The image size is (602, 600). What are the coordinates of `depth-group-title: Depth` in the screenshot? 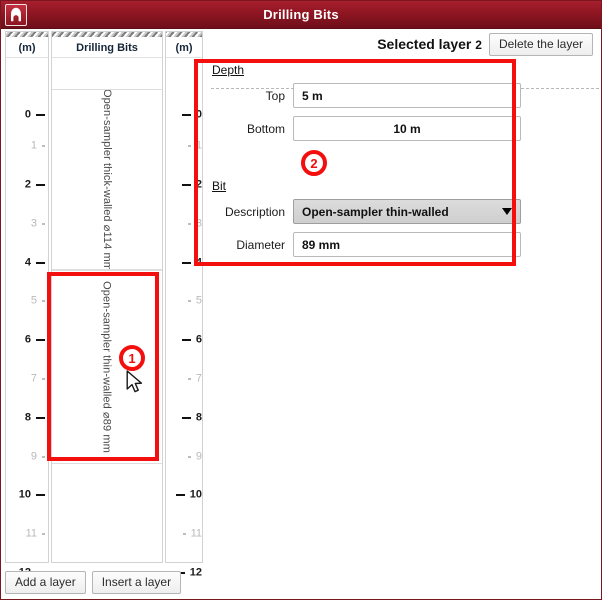 It's located at (228, 70).